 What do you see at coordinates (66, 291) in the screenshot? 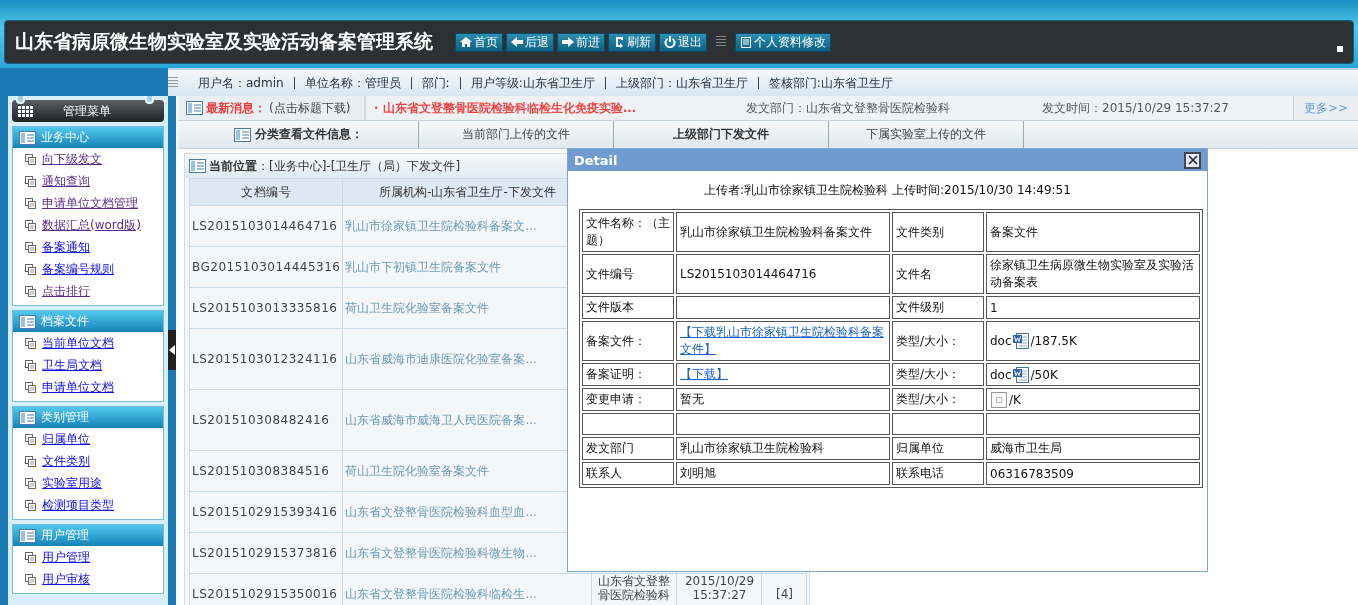
I see `menu-link: 点击排行` at bounding box center [66, 291].